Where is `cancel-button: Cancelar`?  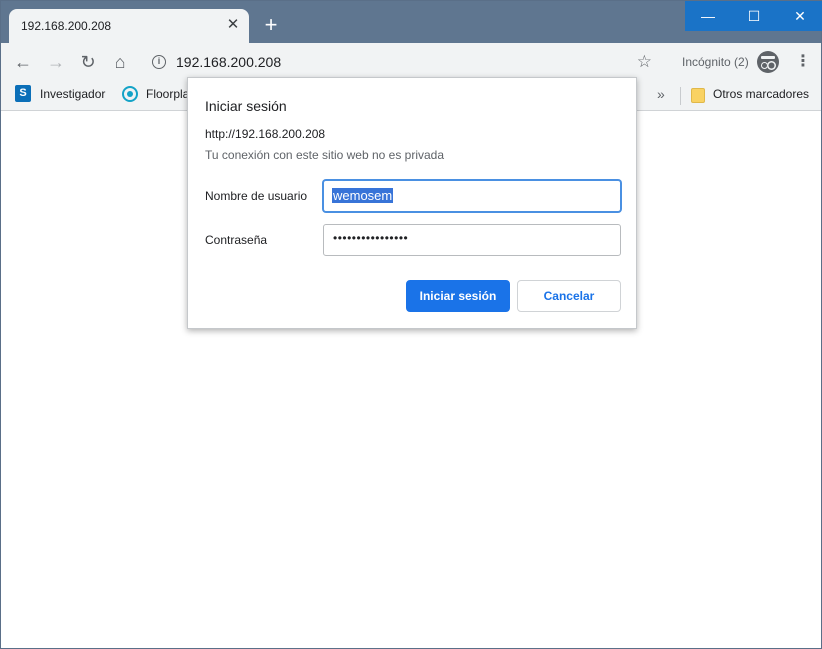
cancel-button: Cancelar is located at coordinates (569, 296).